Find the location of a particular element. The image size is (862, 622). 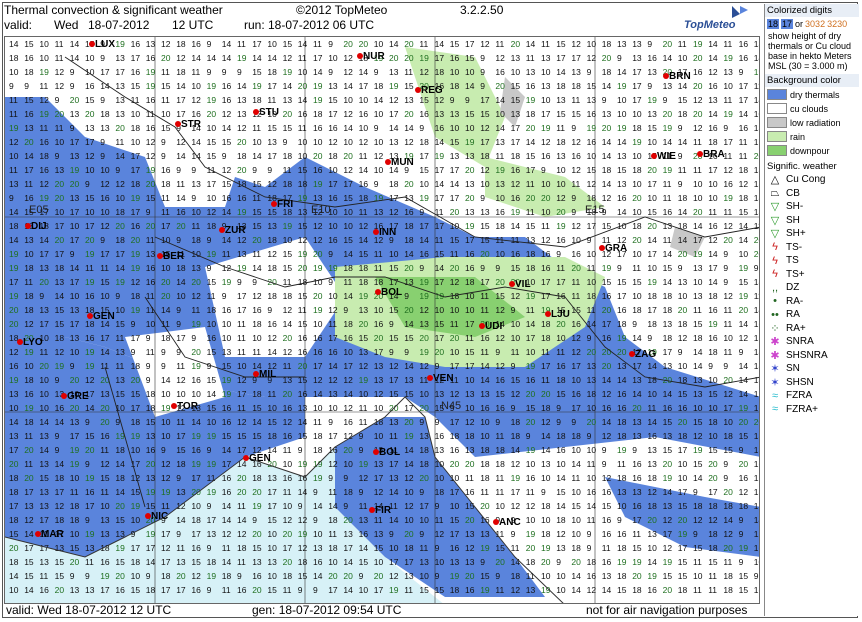

legend-weather-label: RA is located at coordinates (793, 315).